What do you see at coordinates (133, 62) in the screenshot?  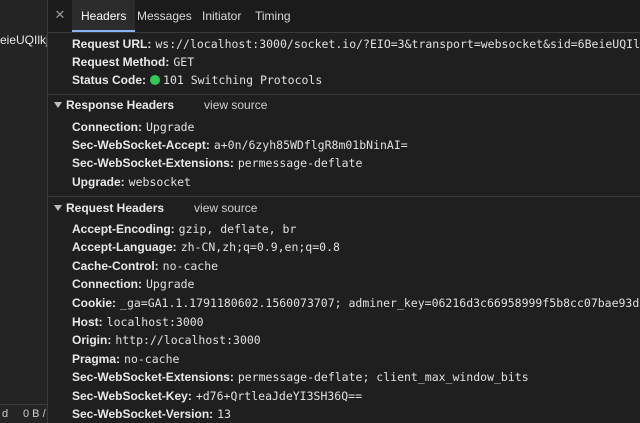 I see `general-request-method: Request Method: GET` at bounding box center [133, 62].